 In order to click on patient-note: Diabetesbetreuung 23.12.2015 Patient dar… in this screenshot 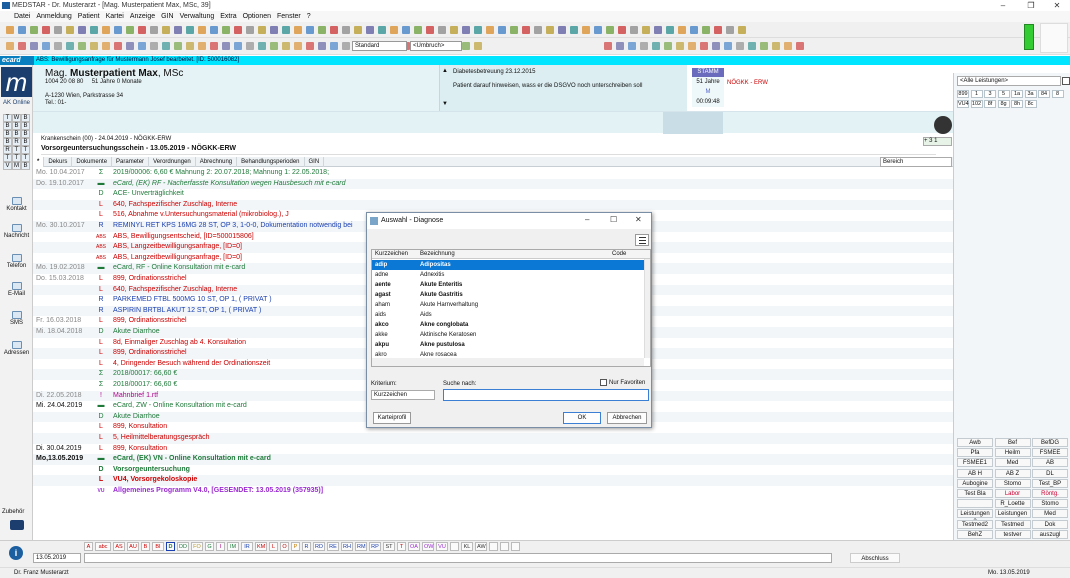, I will do `click(568, 88)`.